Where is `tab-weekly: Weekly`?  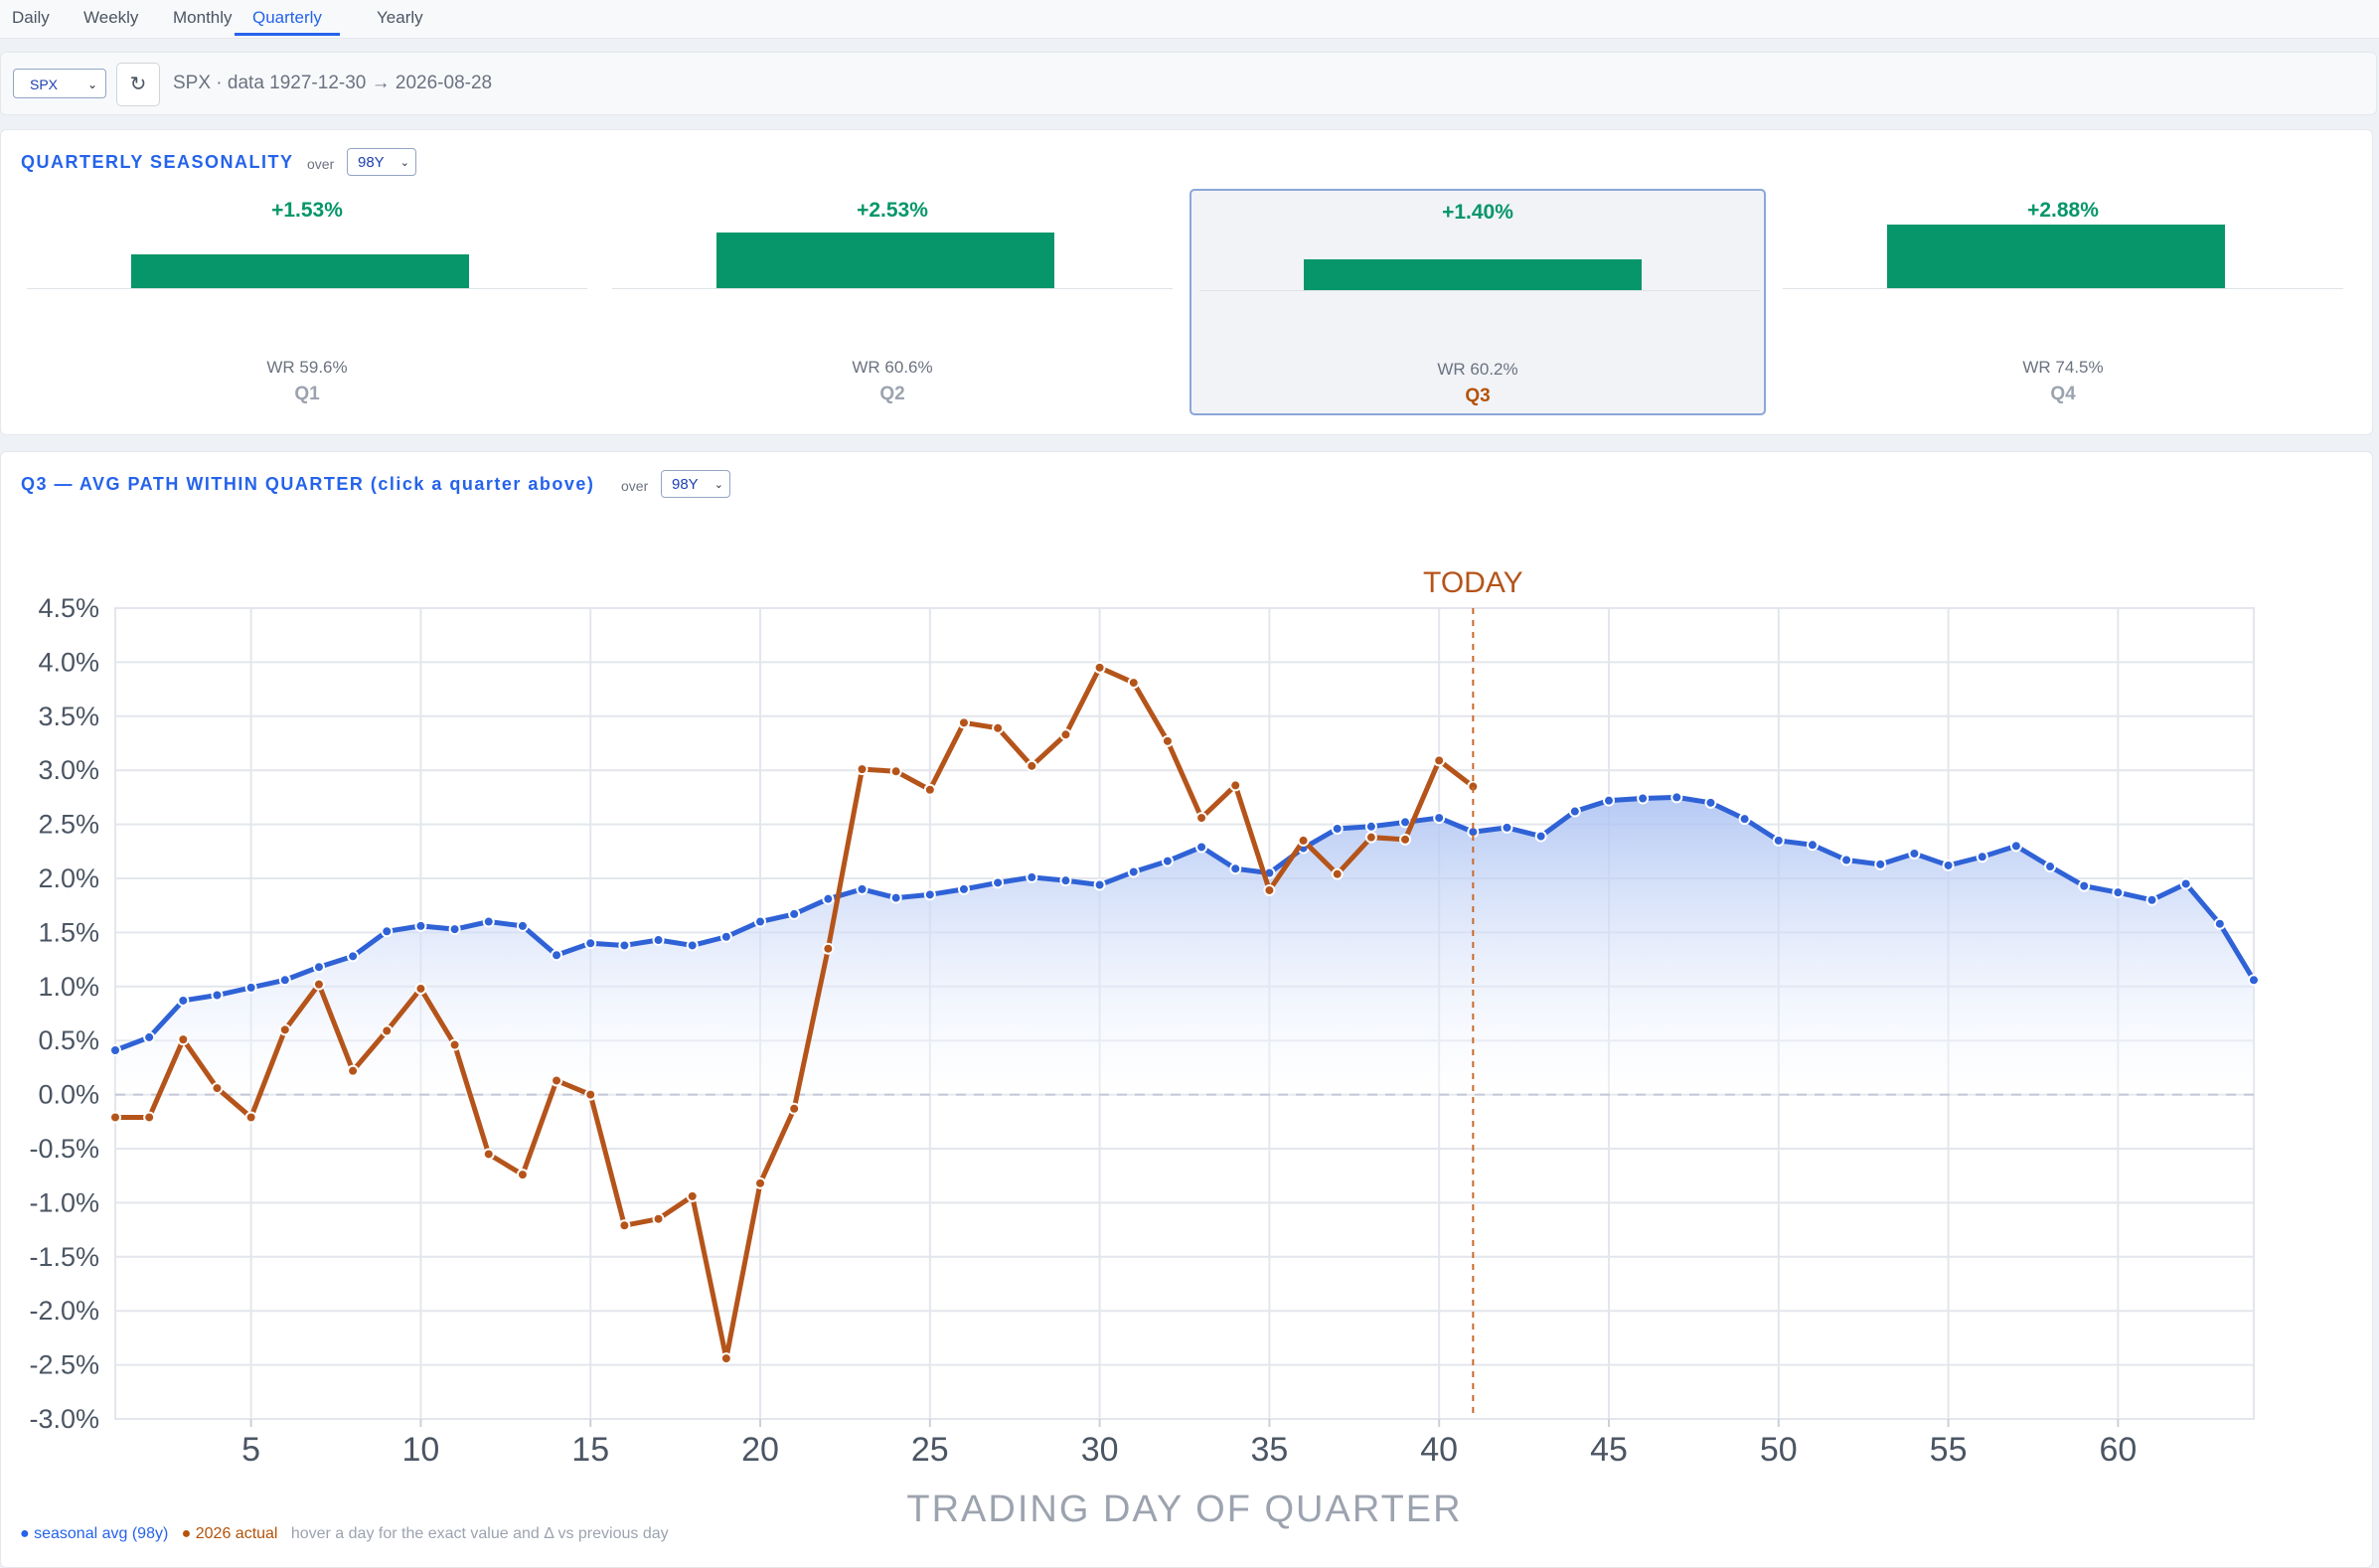
tab-weekly: Weekly is located at coordinates (110, 18).